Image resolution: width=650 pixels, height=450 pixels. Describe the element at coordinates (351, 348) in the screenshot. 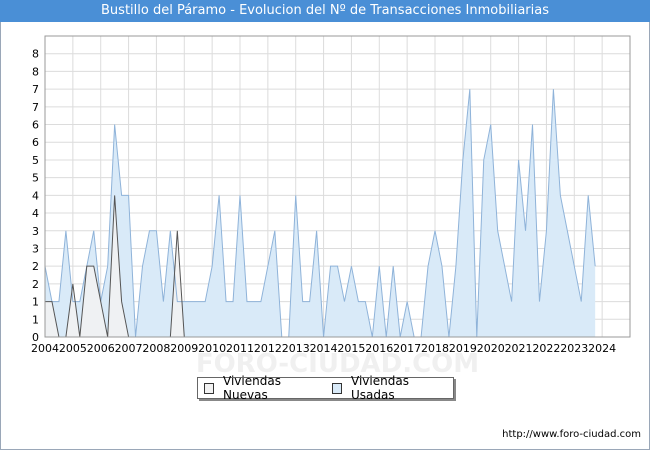

I see `x-tick-label: 2015` at that location.